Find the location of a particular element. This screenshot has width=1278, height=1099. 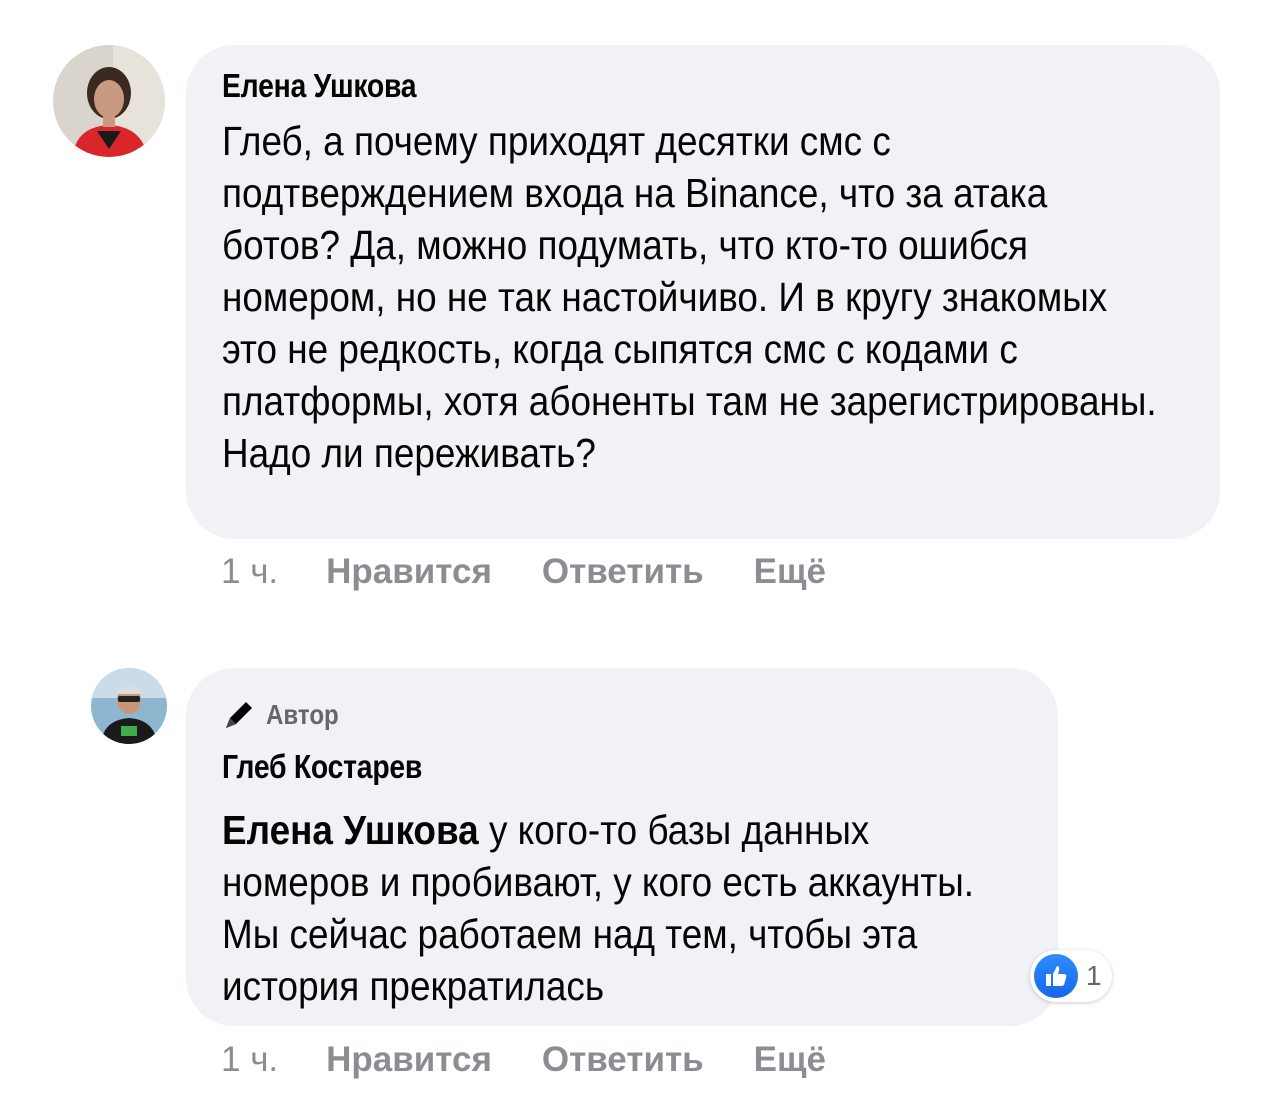

woman-avatar-icon is located at coordinates (109, 101).